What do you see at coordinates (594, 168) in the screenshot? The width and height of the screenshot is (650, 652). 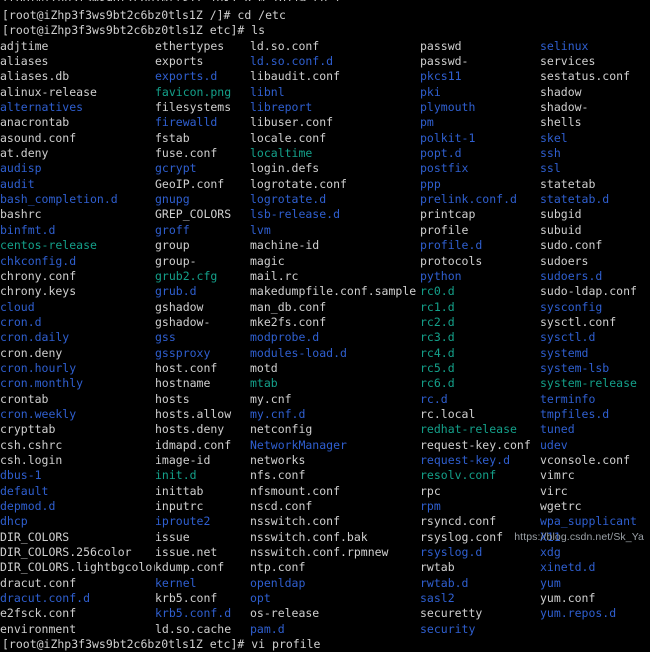 I see `ls-entry: ssl` at bounding box center [594, 168].